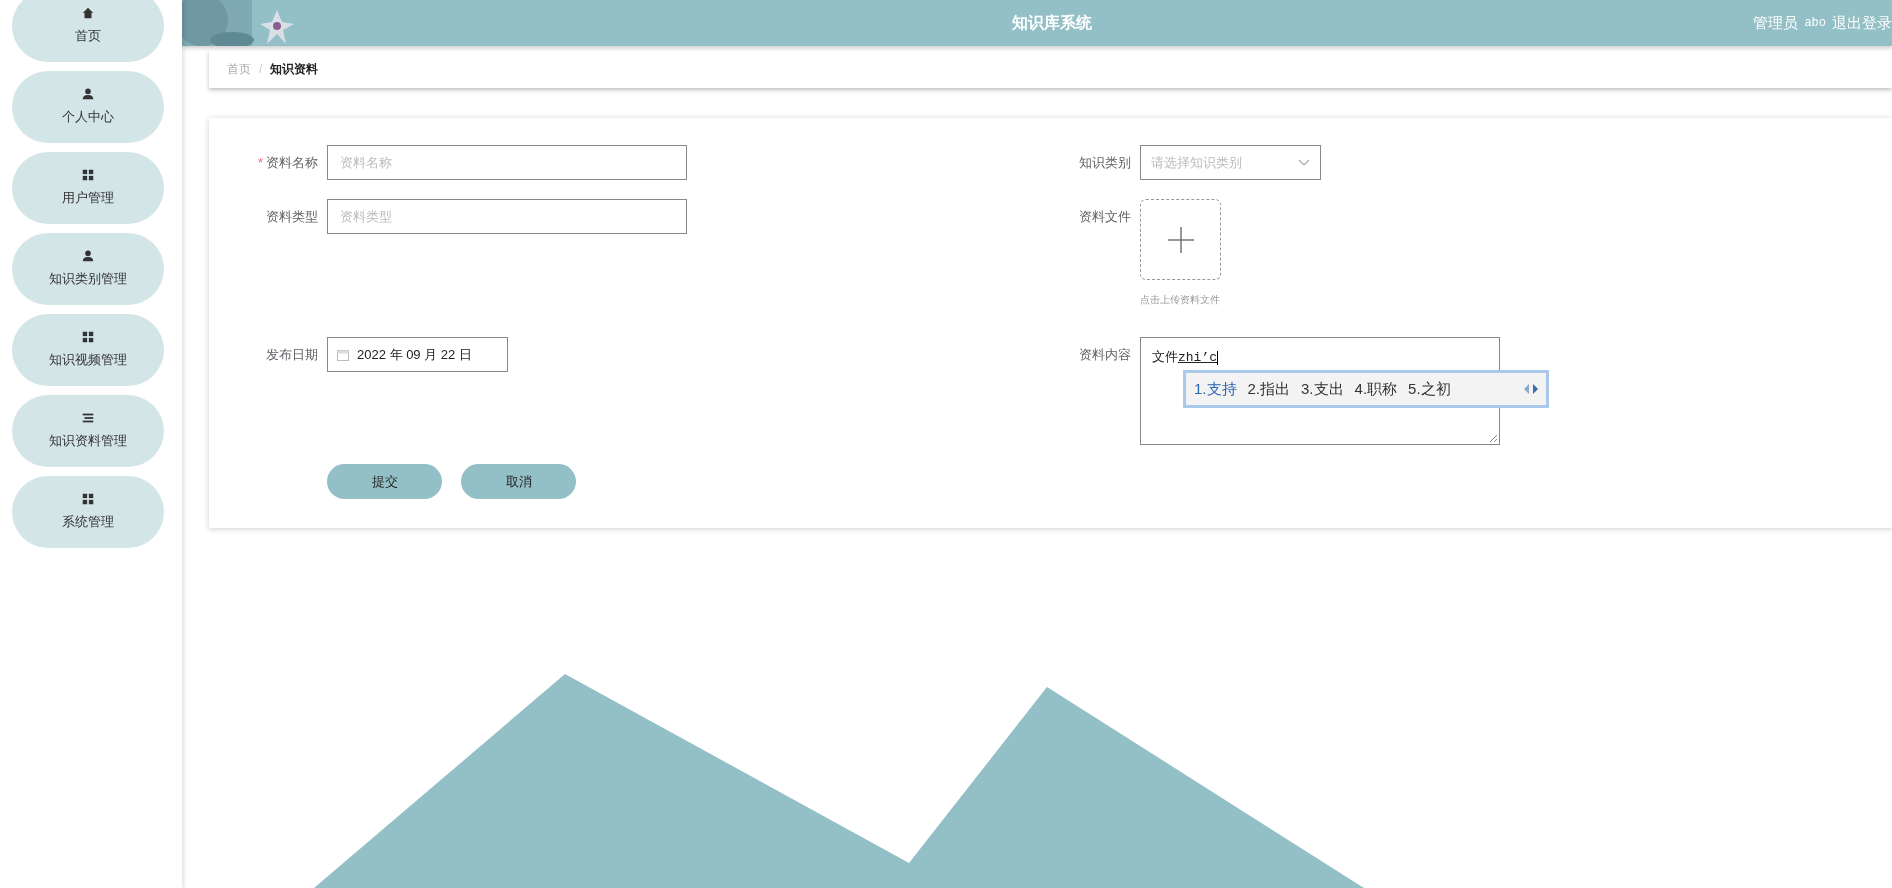 The height and width of the screenshot is (888, 1892). What do you see at coordinates (260, 162) in the screenshot?
I see `required-mark: *` at bounding box center [260, 162].